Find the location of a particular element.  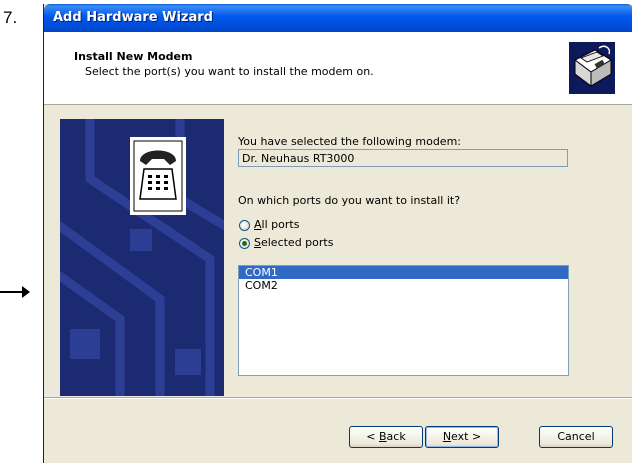

modem-name-field: Dr. Neuhaus RT3000 is located at coordinates (403, 158).